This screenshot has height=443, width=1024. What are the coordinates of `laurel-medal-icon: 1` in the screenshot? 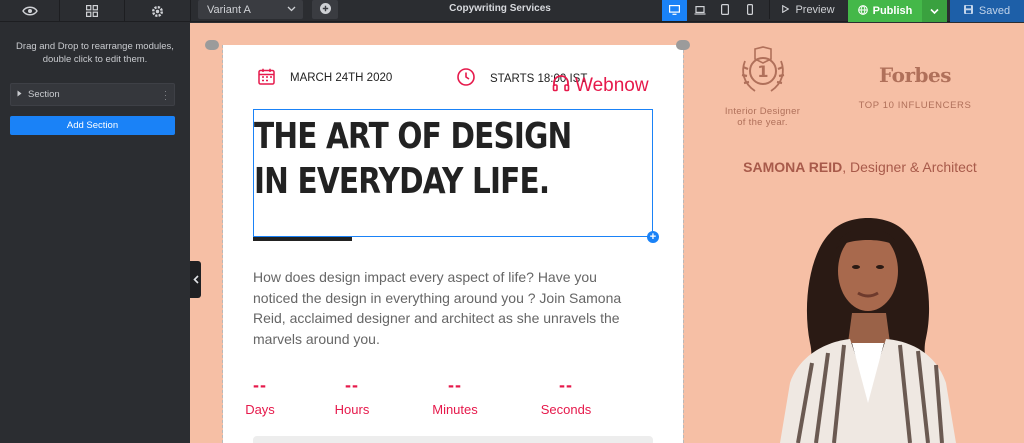 It's located at (763, 73).